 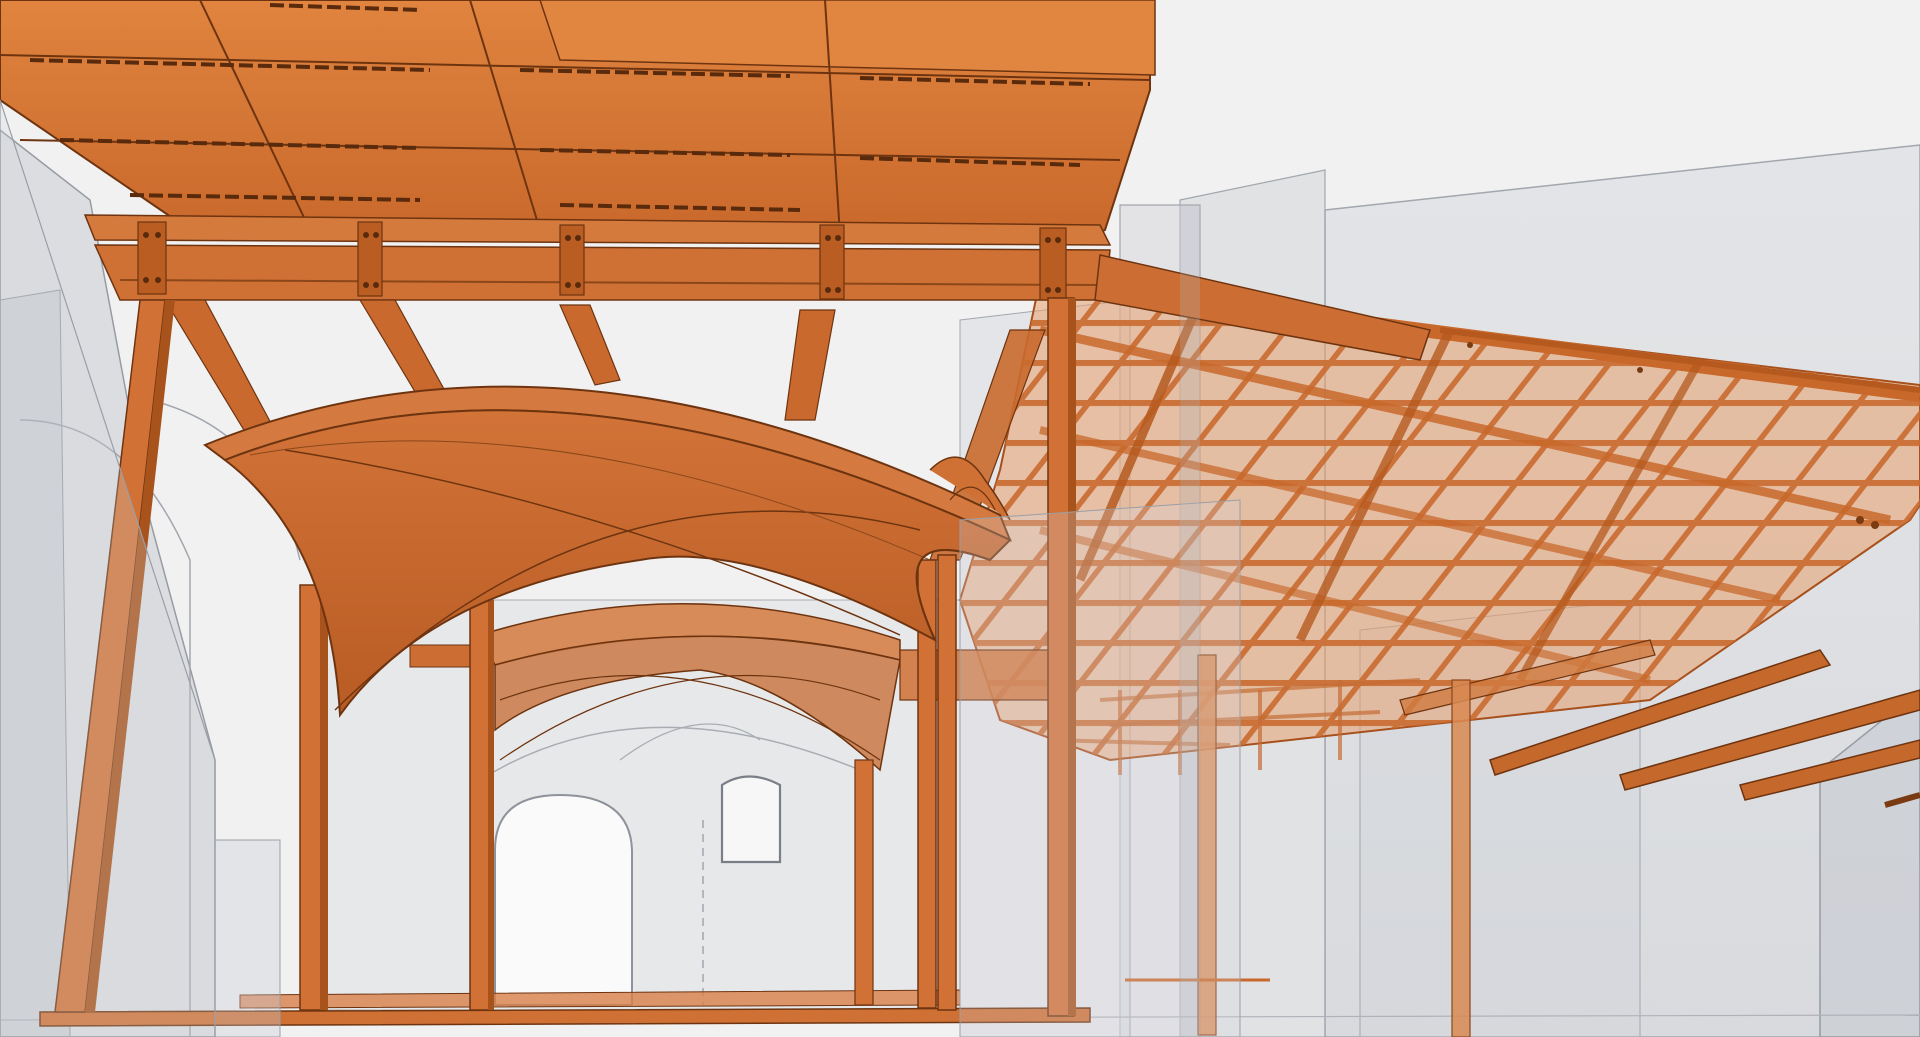 What do you see at coordinates (563, 899) in the screenshot?
I see `arched-doorway` at bounding box center [563, 899].